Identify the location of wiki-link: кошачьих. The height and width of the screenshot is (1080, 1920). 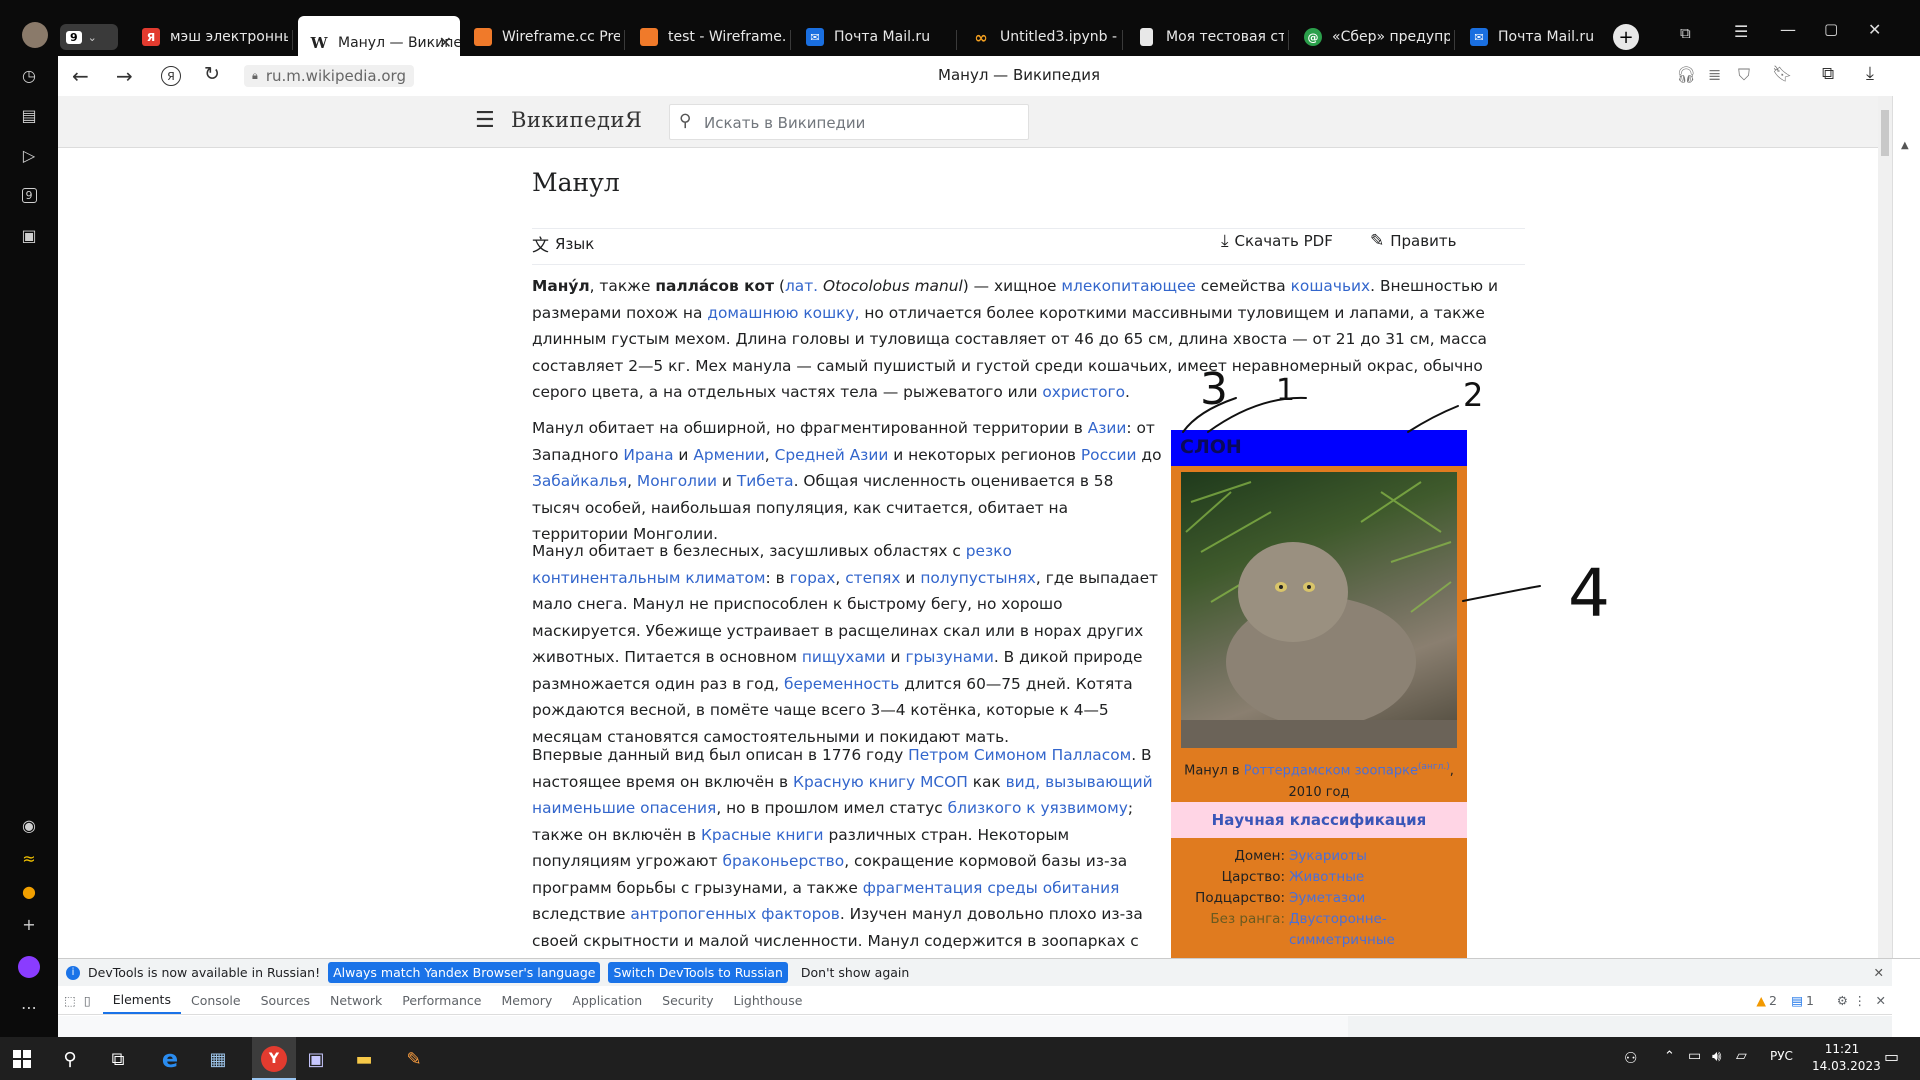
(1331, 286).